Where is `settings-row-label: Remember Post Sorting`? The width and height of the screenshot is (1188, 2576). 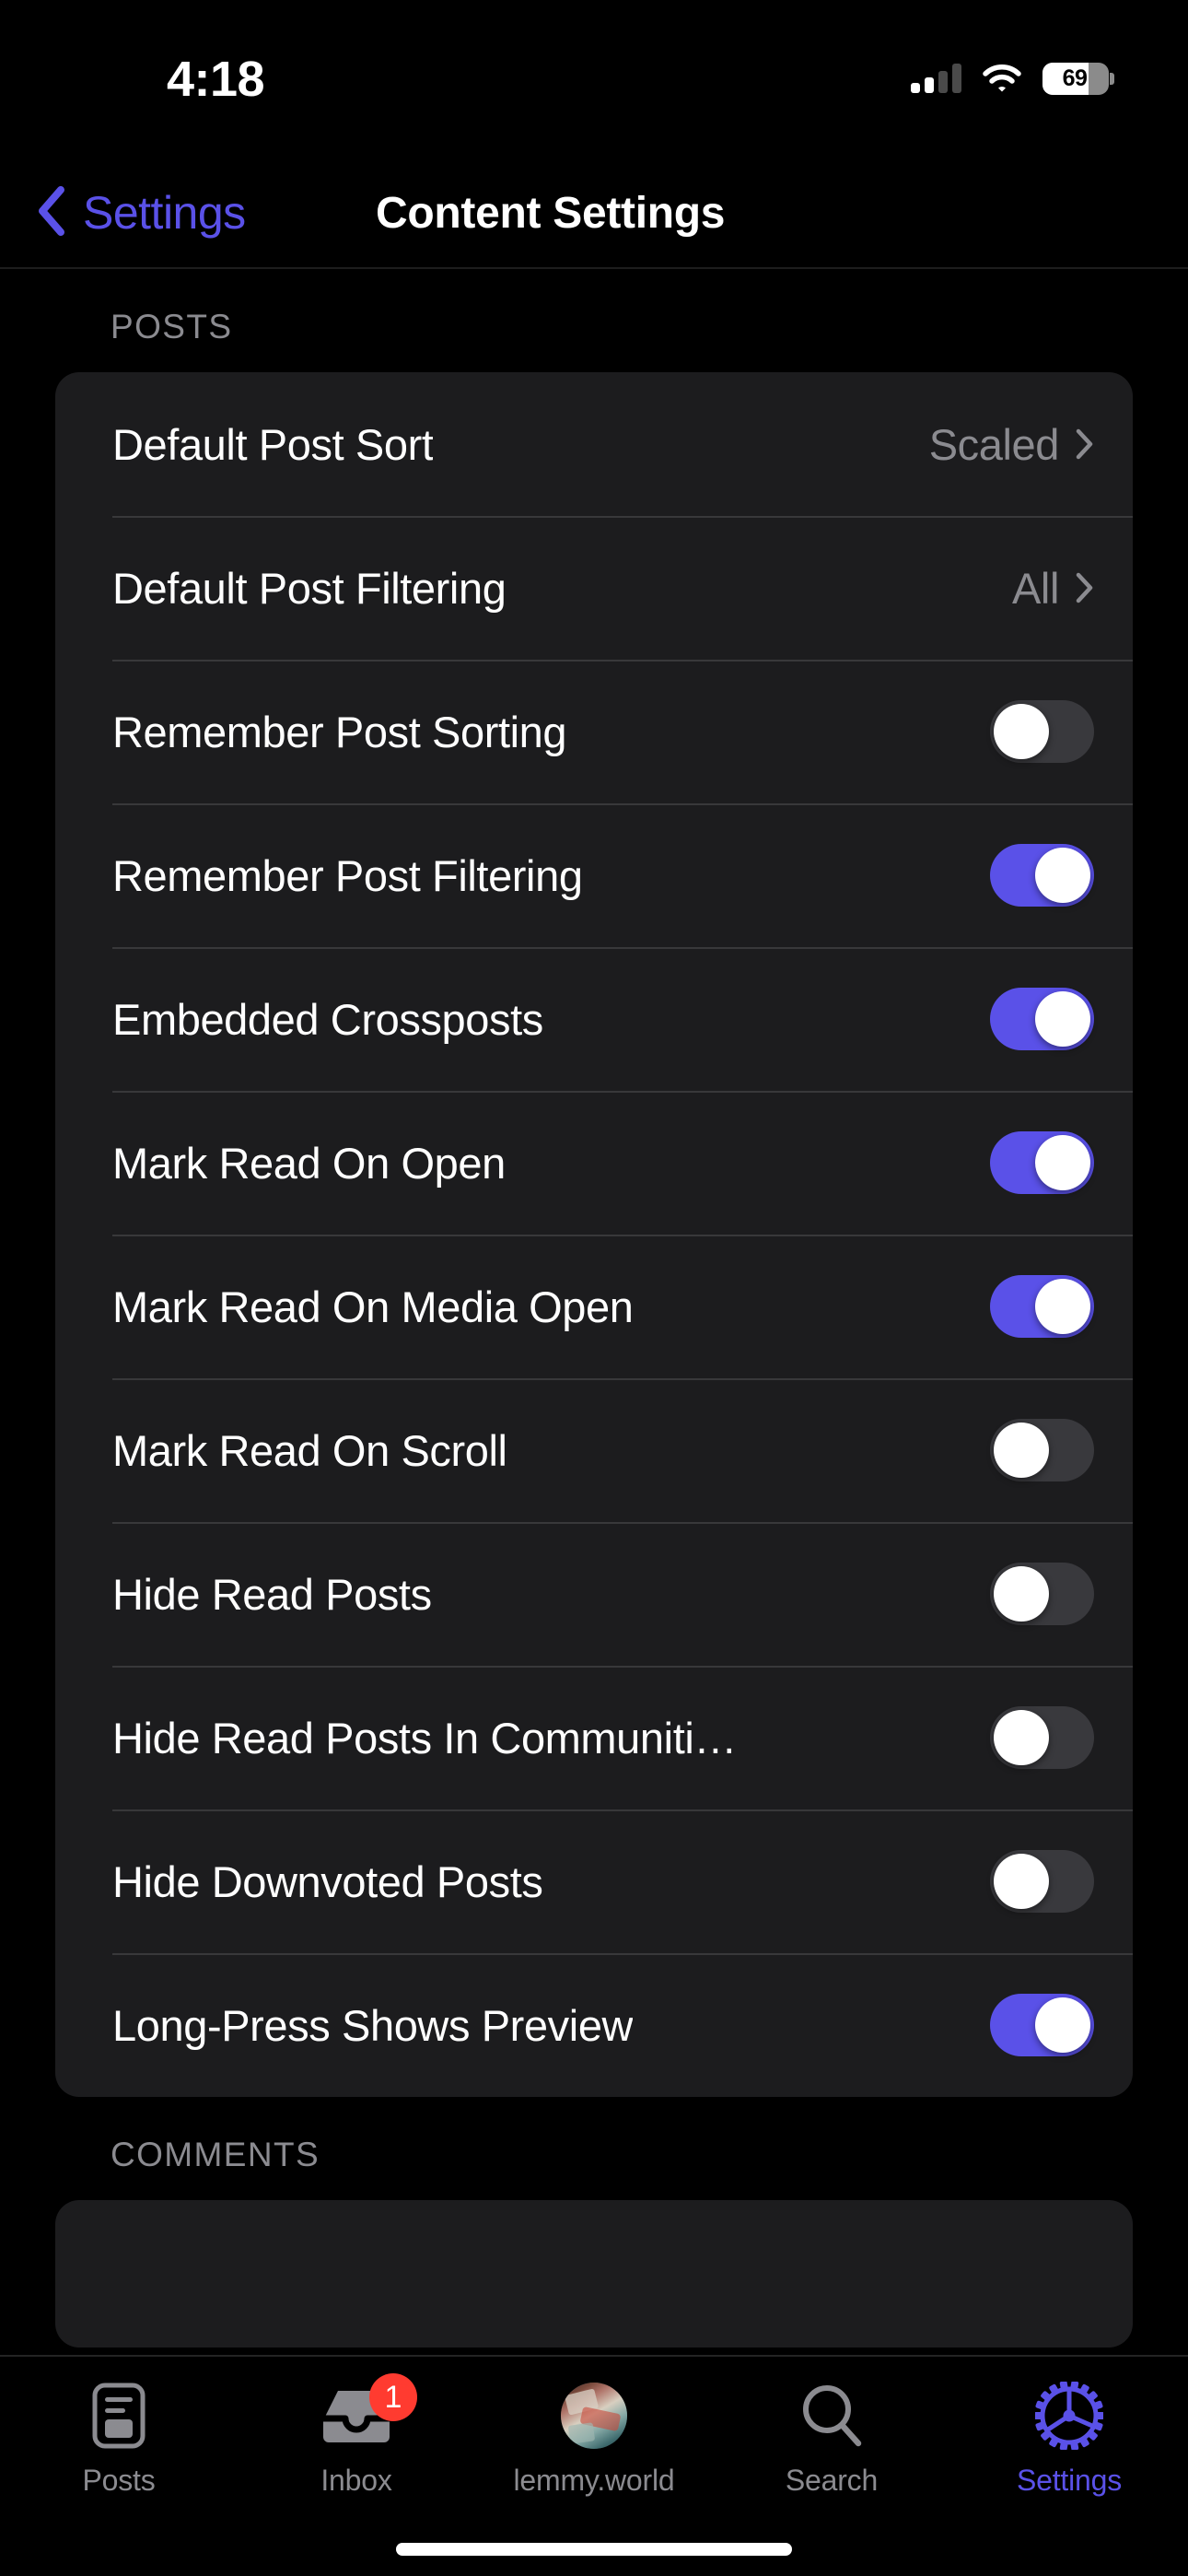 settings-row-label: Remember Post Sorting is located at coordinates (339, 731).